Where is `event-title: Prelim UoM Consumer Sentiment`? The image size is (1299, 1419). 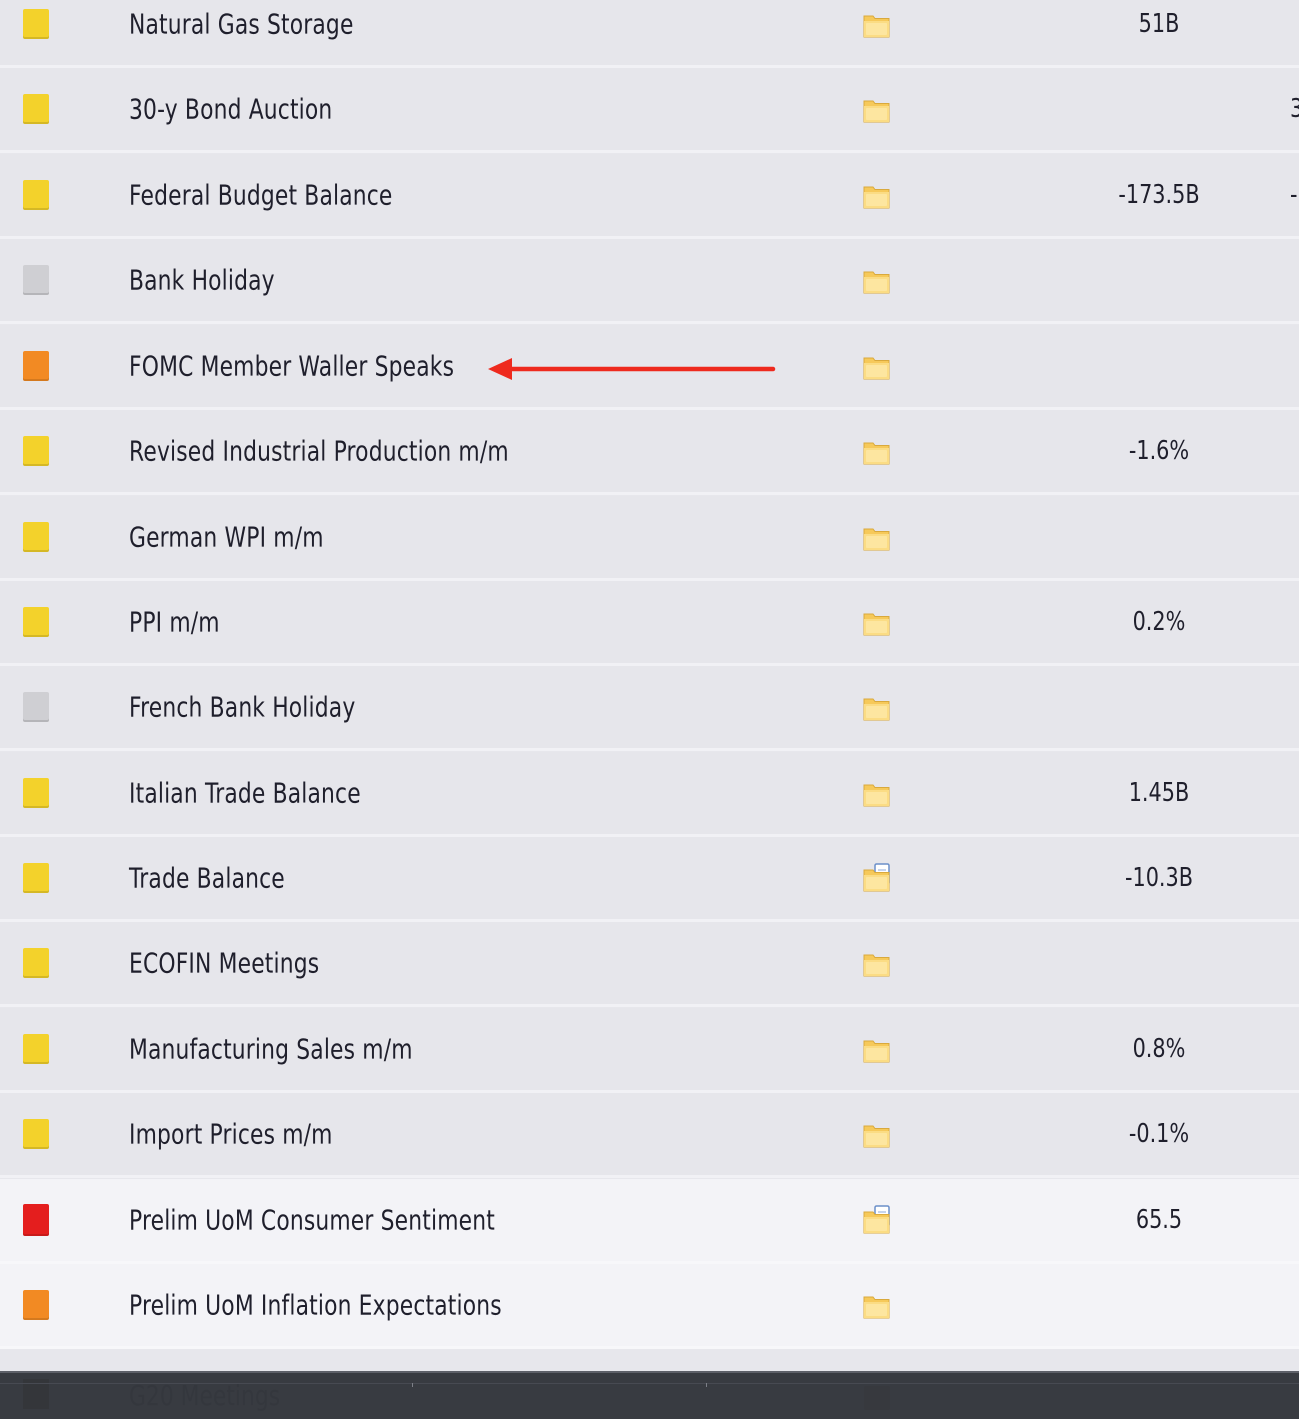
event-title: Prelim UoM Consumer Sentiment is located at coordinates (312, 1220).